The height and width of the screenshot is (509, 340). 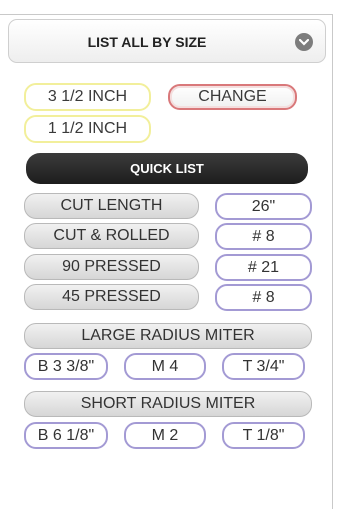 What do you see at coordinates (263, 366) in the screenshot?
I see `large-radius-t-value: T 3/4"` at bounding box center [263, 366].